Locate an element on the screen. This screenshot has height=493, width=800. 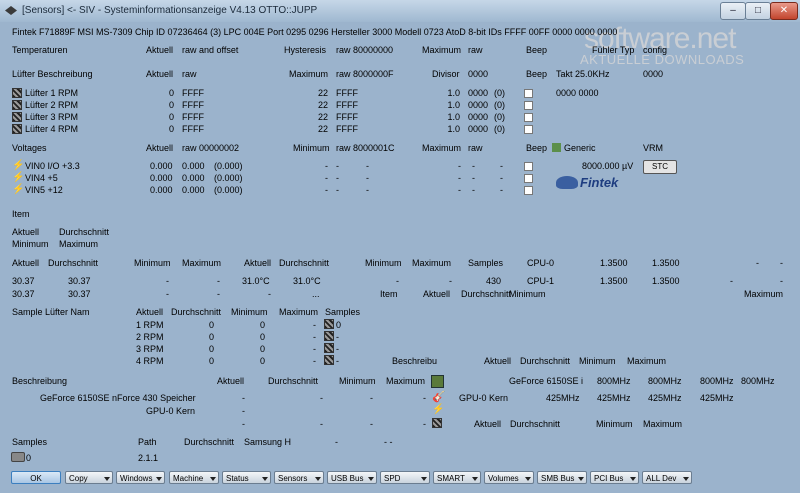
copy-button: Copy is located at coordinates (89, 477).